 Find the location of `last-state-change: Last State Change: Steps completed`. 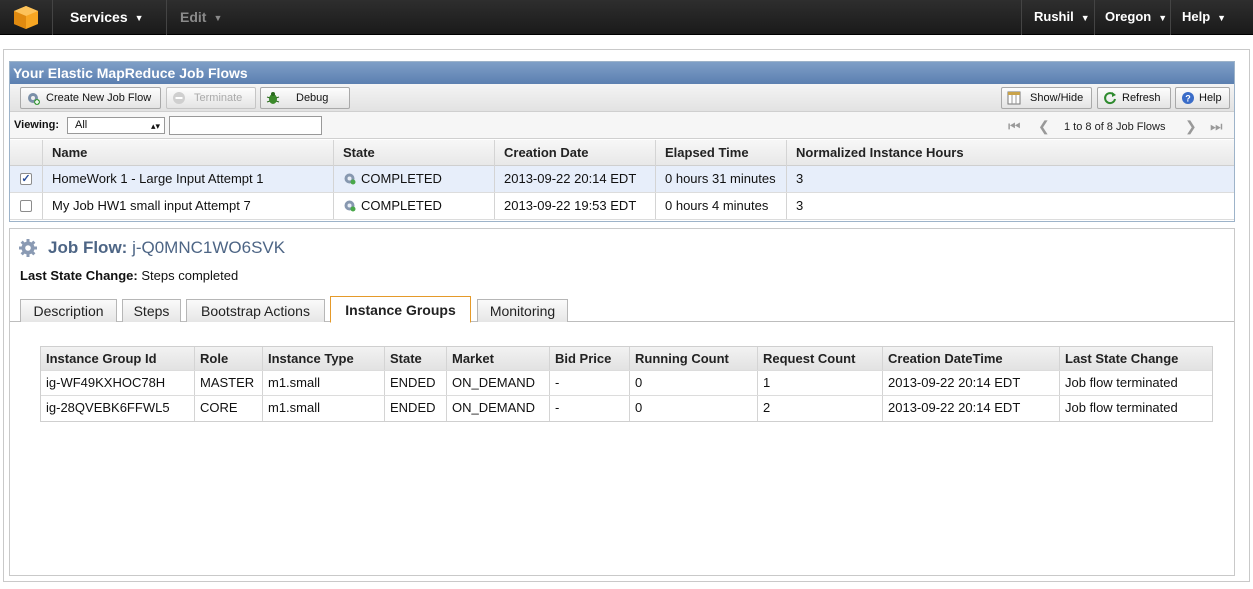

last-state-change: Last State Change: Steps completed is located at coordinates (129, 275).